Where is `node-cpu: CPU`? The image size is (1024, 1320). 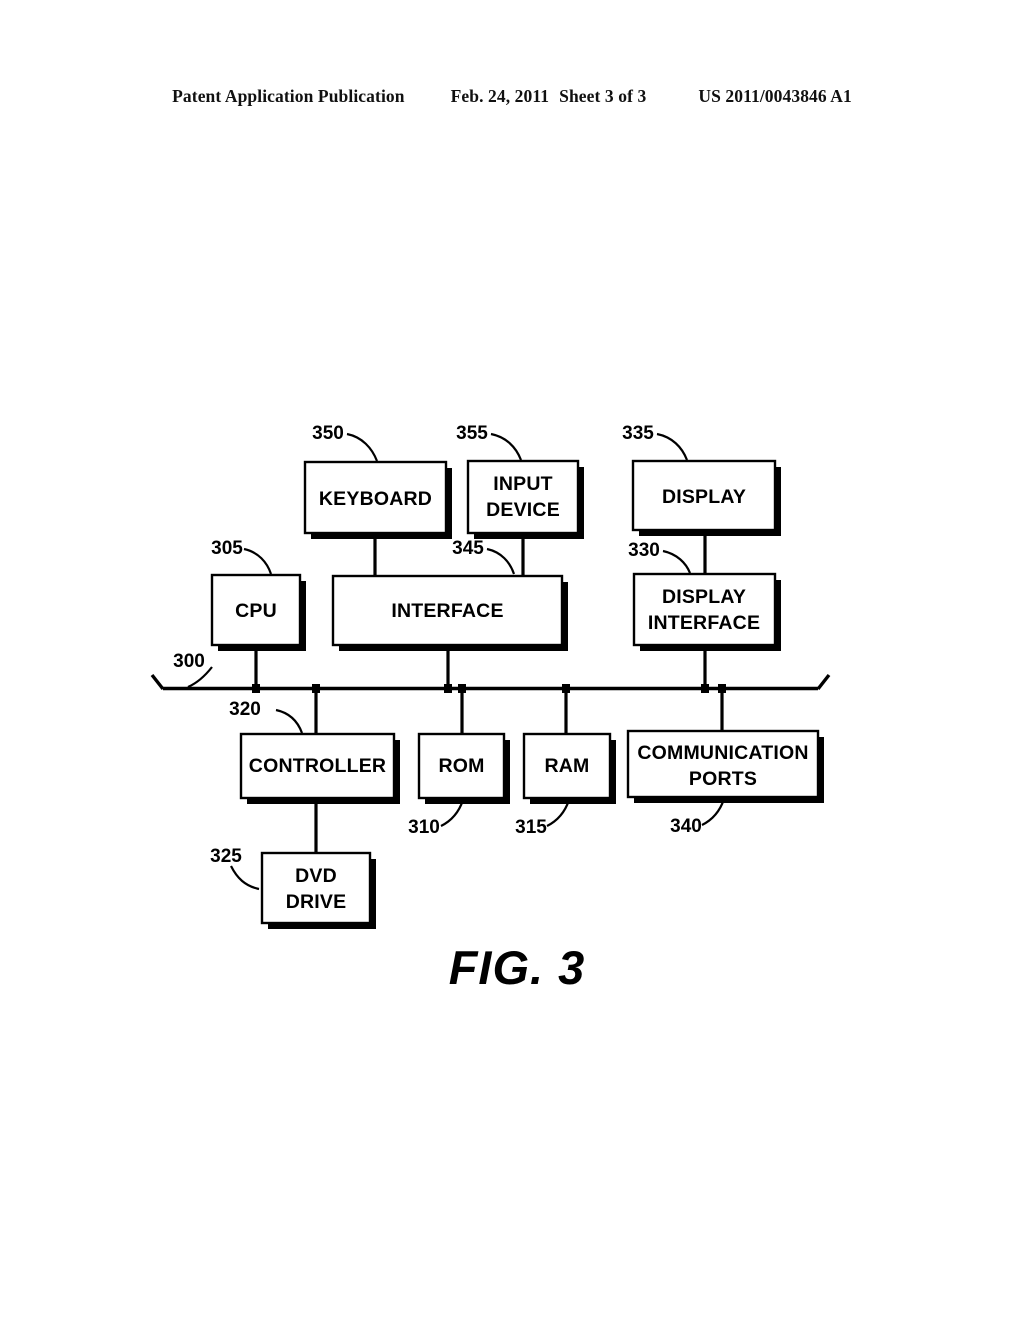 node-cpu: CPU is located at coordinates (258, 612).